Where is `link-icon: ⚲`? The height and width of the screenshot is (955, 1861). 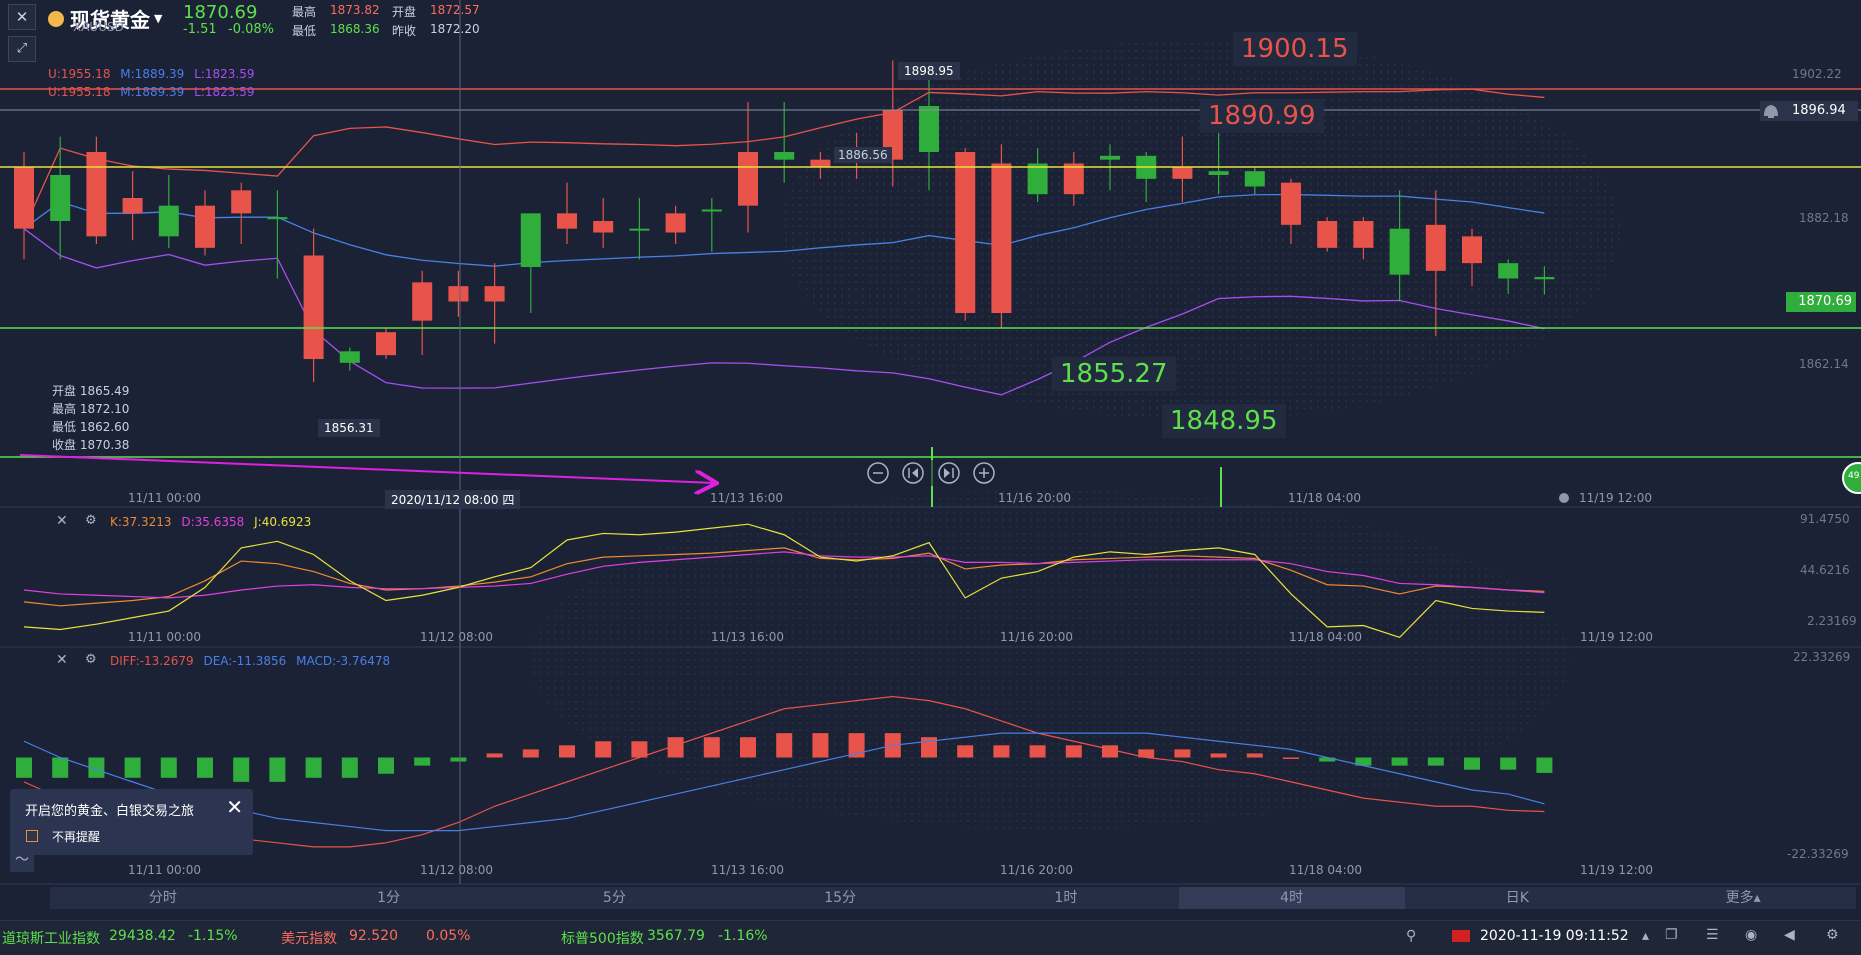
link-icon: ⚲ is located at coordinates (1411, 936).